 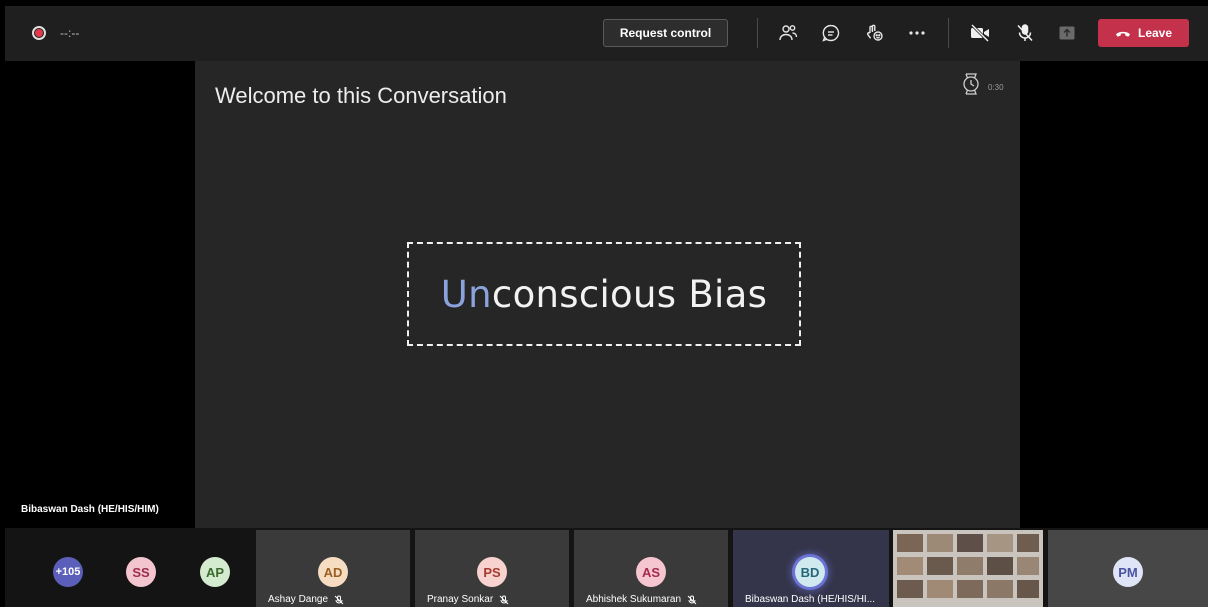 What do you see at coordinates (1155, 33) in the screenshot?
I see `leave-label: Leave` at bounding box center [1155, 33].